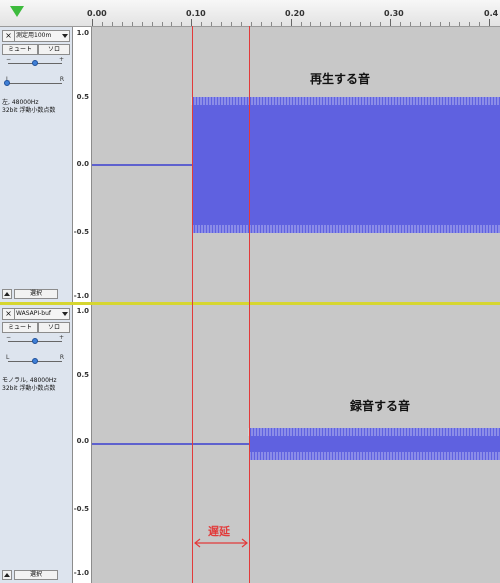 This screenshot has height=583, width=500. I want to click on track-format-line2: 32bit 浮動小数点数, so click(29, 110).